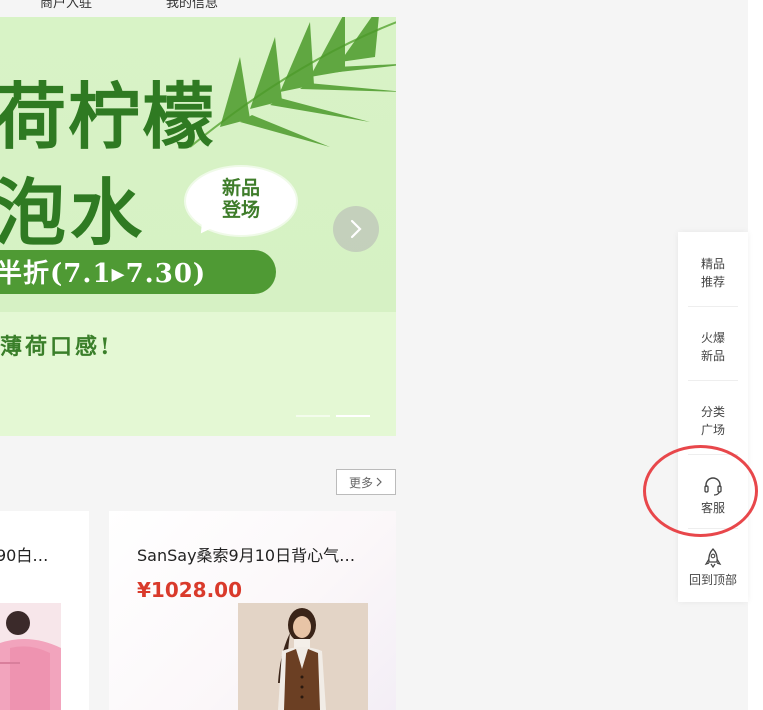  I want to click on top-nav: 商户入驻 我的信息, so click(198, 8).